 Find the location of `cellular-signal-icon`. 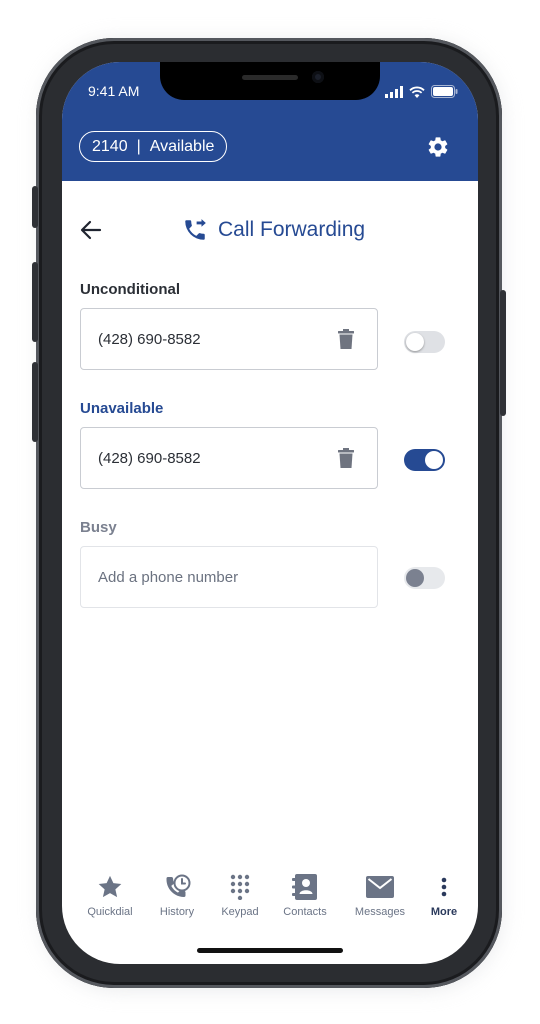

cellular-signal-icon is located at coordinates (394, 91).